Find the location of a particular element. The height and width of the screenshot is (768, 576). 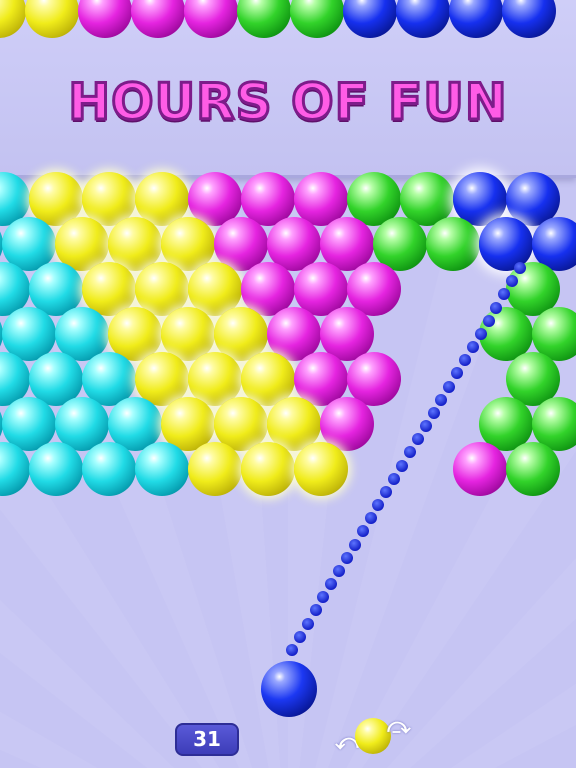

moves-counter: 31 is located at coordinates (207, 739).